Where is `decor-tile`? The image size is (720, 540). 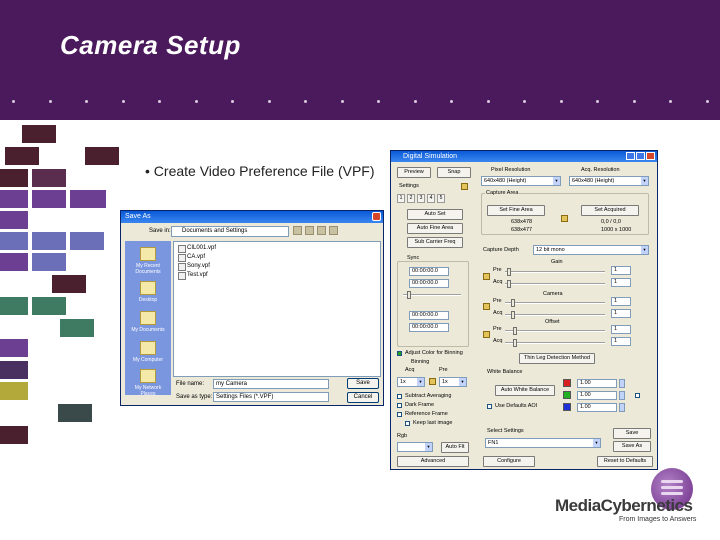
decor-tile is located at coordinates (49, 199).